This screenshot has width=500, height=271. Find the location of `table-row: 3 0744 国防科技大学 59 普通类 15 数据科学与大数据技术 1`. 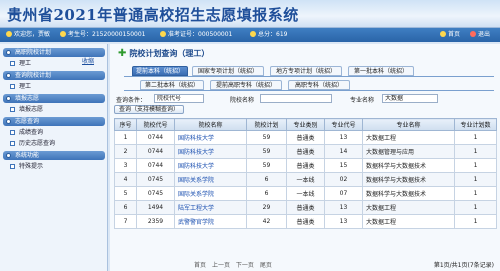

table-row: 3 0744 国防科技大学 59 普通类 15 数据科学与大数据技术 1 is located at coordinates (305, 165).